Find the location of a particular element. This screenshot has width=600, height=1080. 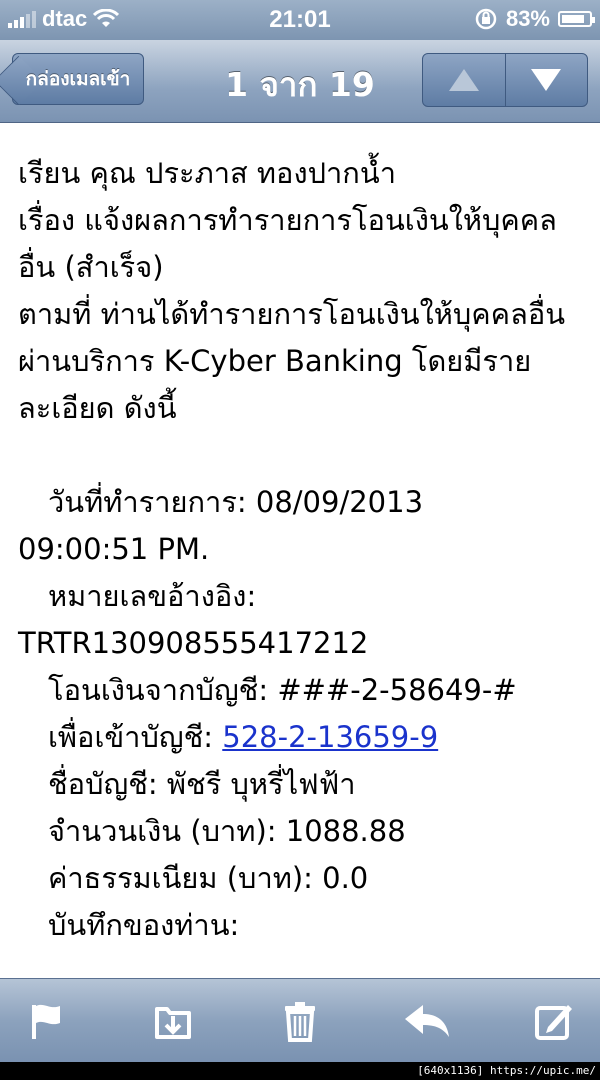

fee: ค่าธรรมเนียม (บาท): 0.0 is located at coordinates (208, 878).